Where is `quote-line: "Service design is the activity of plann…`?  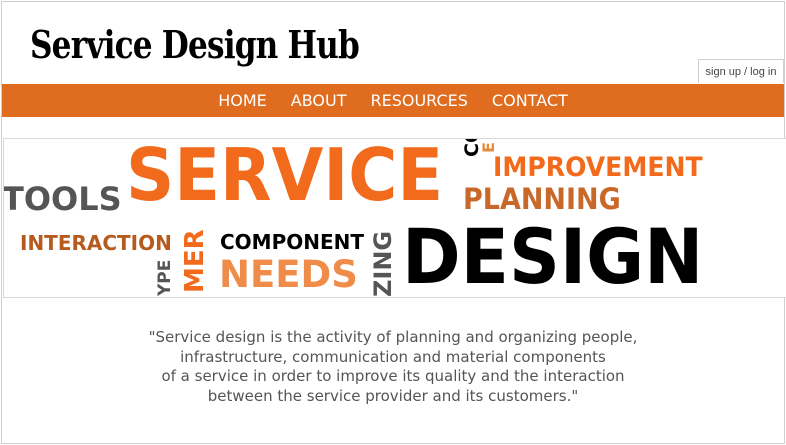 quote-line: "Service design is the activity of plann… is located at coordinates (393, 337).